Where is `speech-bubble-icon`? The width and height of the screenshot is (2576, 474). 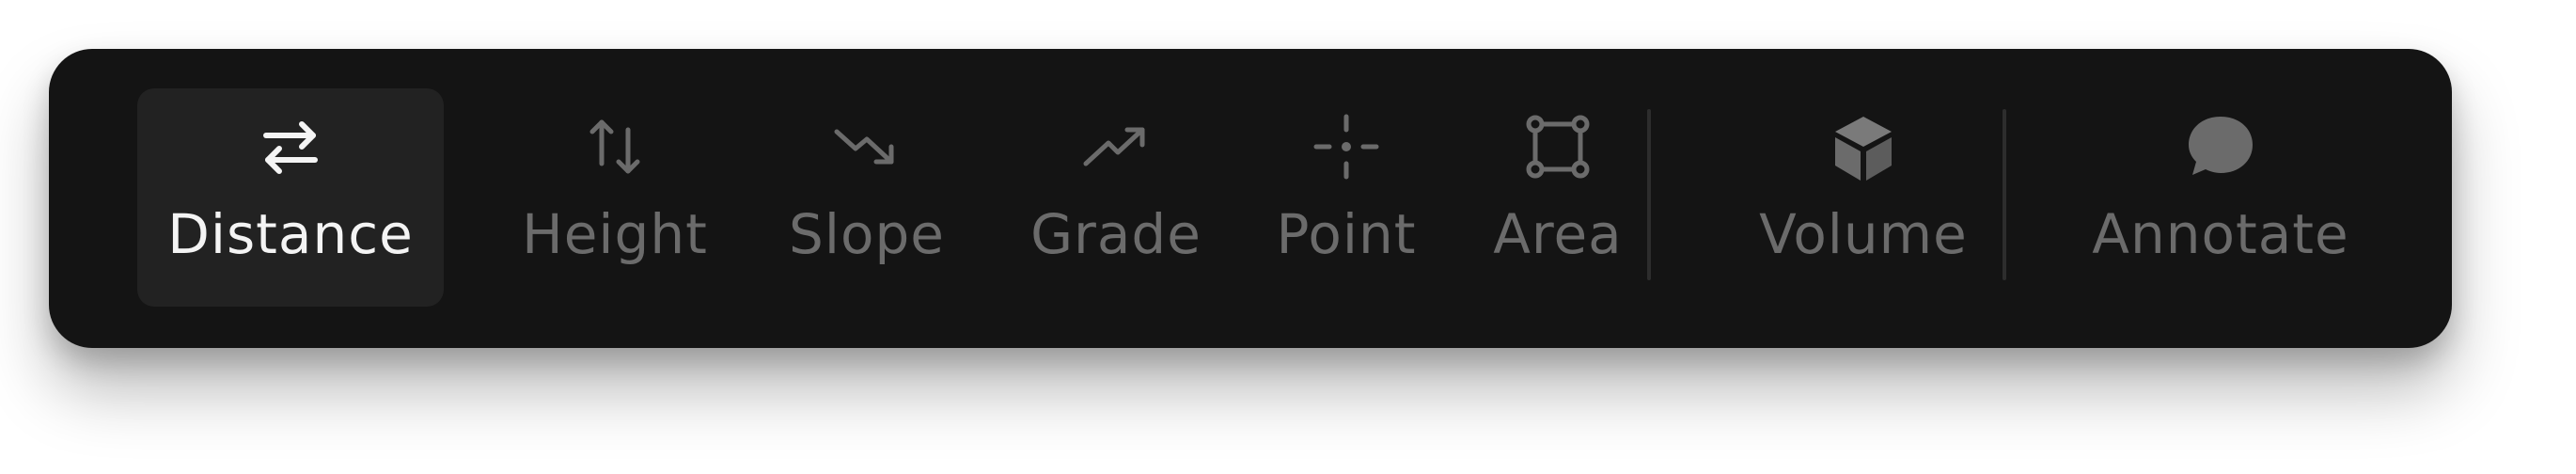 speech-bubble-icon is located at coordinates (2220, 146).